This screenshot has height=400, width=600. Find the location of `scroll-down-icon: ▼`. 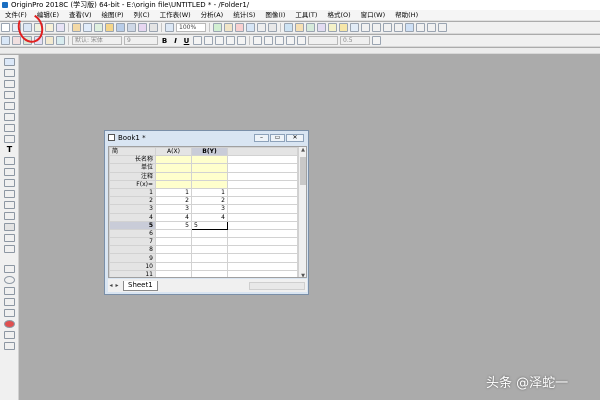

scroll-down-icon: ▼ is located at coordinates (302, 275).